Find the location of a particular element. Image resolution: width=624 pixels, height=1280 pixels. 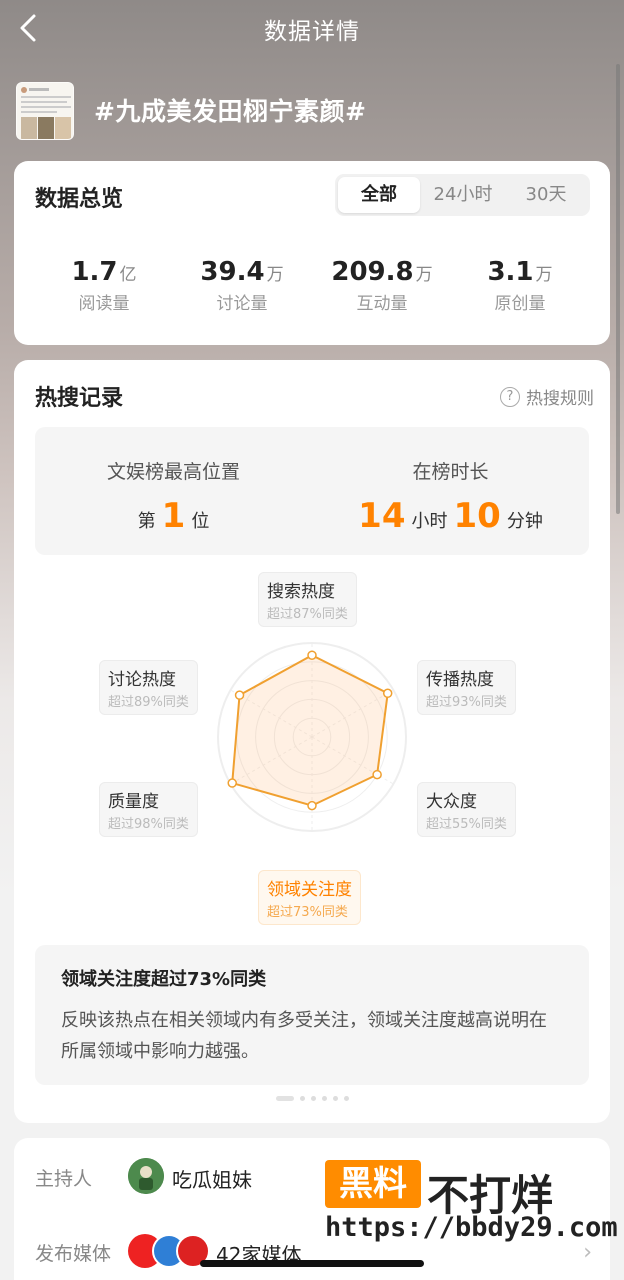

radar-tag-search: 搜索热度 超过87%同类 is located at coordinates (307, 599).